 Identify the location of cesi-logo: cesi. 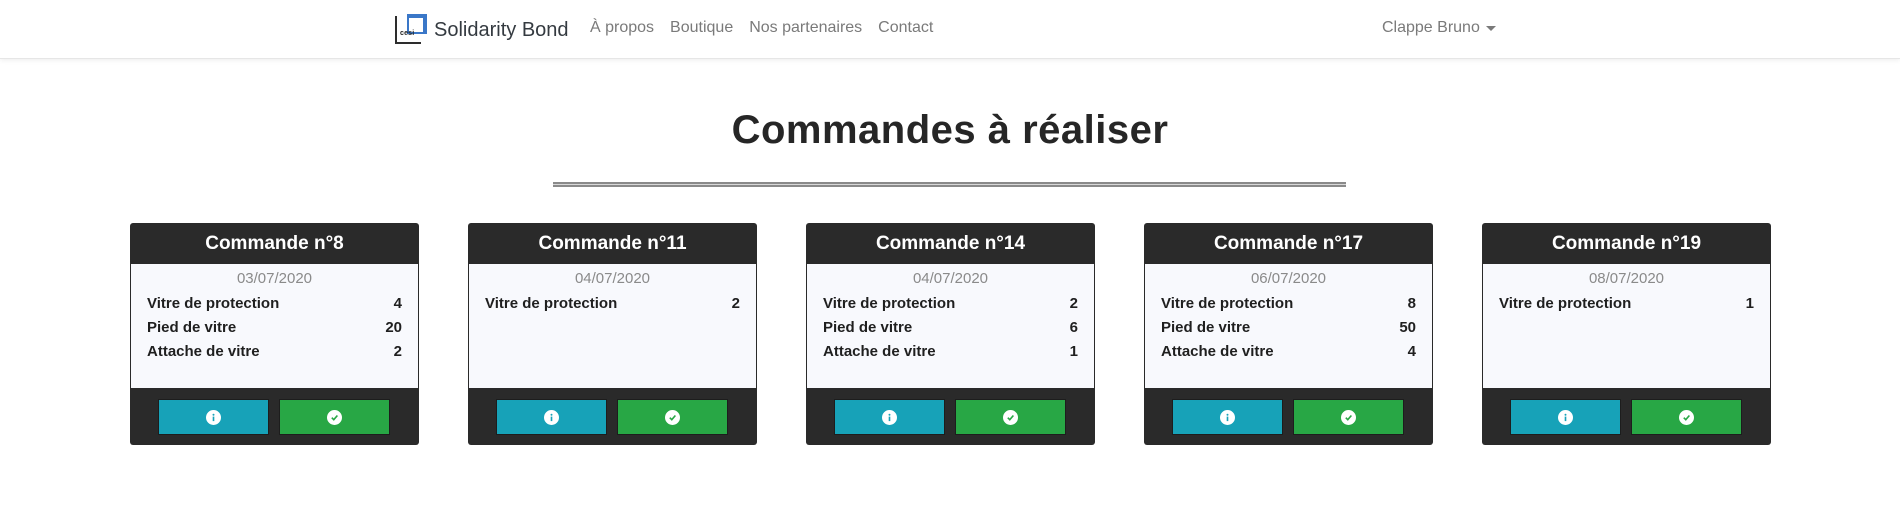
(411, 30).